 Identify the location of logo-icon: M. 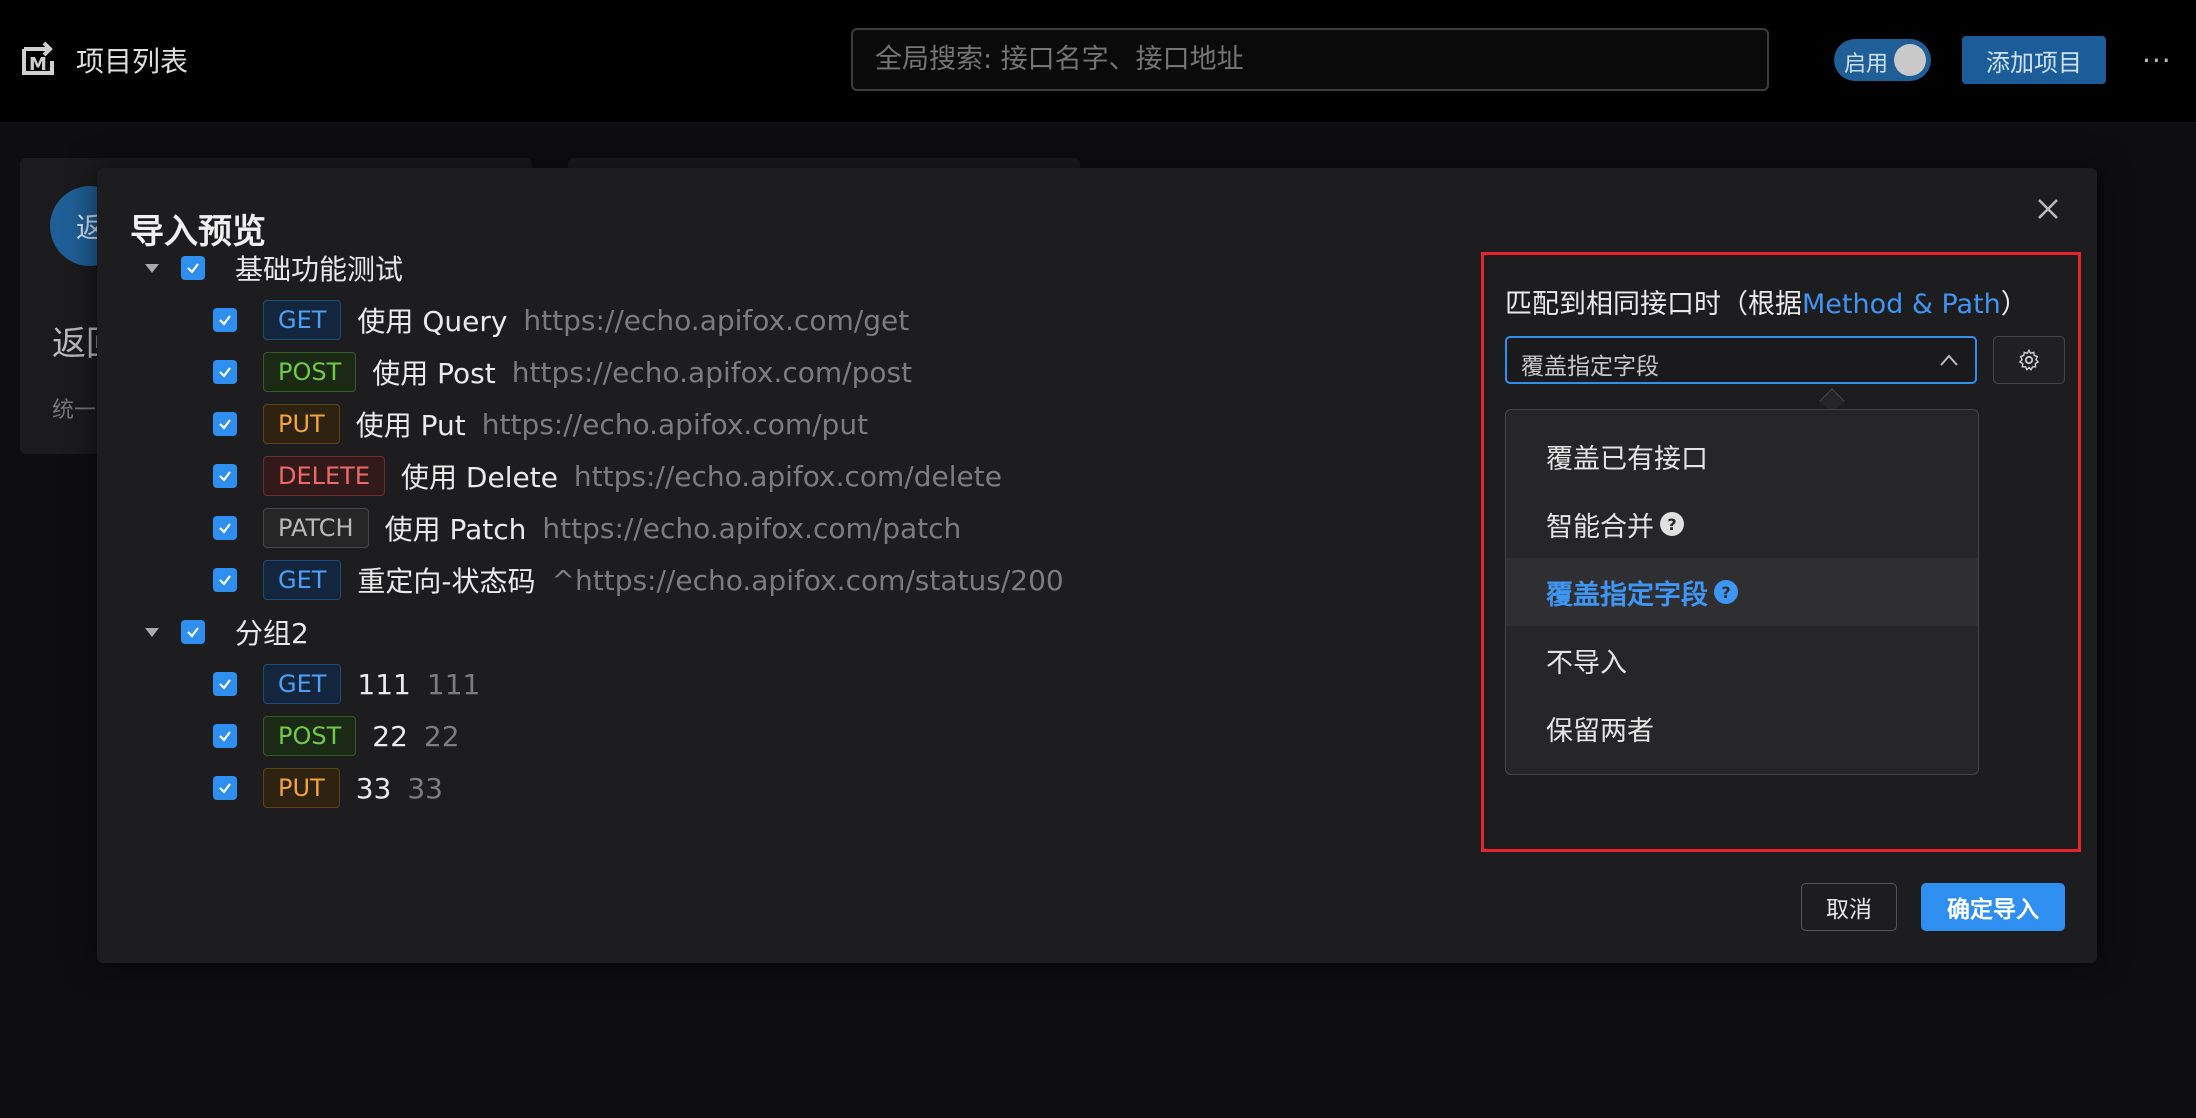
(39, 60).